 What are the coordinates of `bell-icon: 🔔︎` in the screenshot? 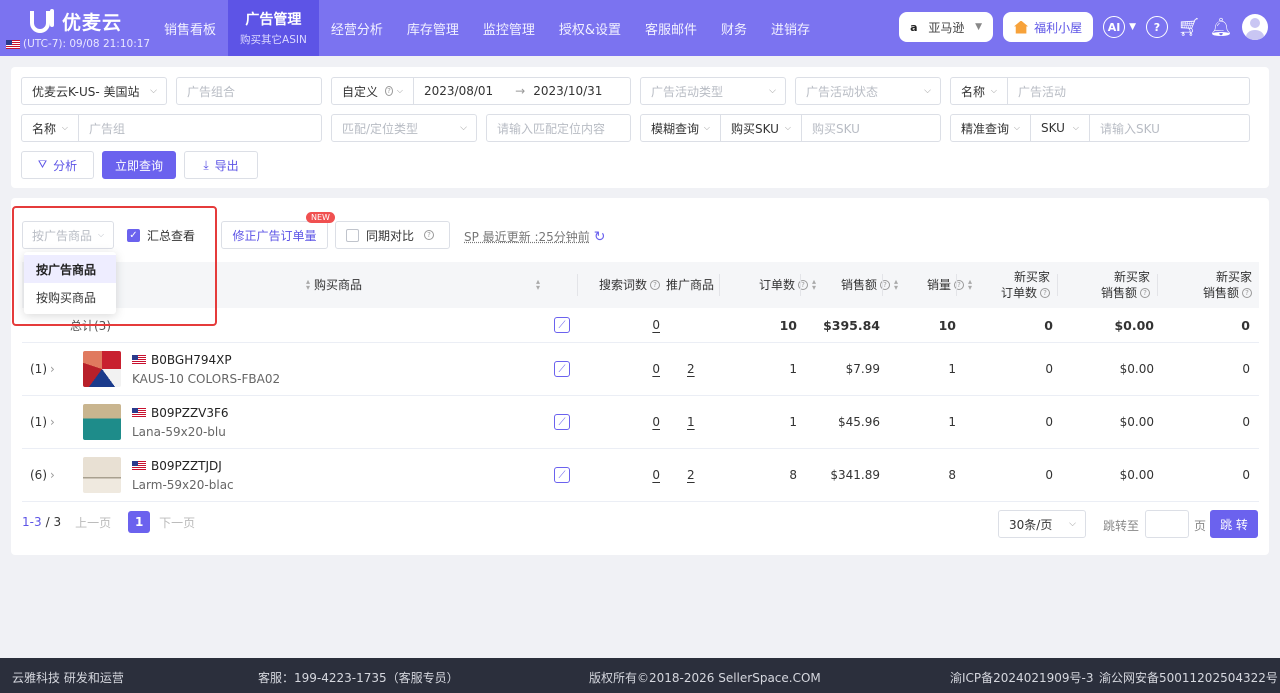 It's located at (1221, 27).